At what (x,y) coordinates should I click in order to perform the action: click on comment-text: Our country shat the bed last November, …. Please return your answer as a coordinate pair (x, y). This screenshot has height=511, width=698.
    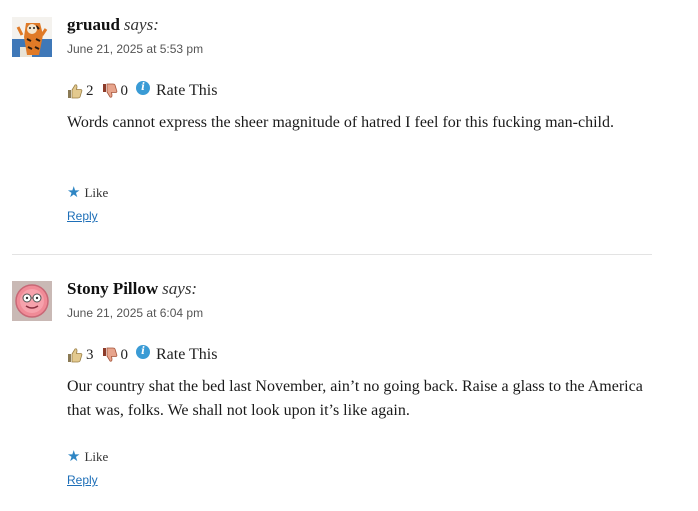
    Looking at the image, I should click on (355, 398).